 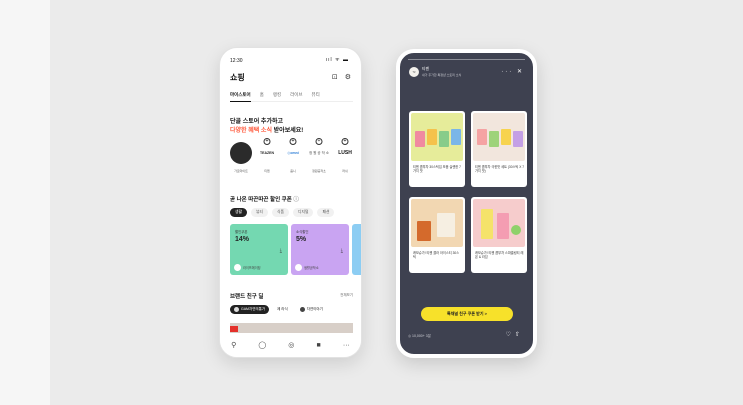 What do you see at coordinates (277, 96) in the screenshot?
I see `tab-ranking: 랭킹` at bounding box center [277, 96].